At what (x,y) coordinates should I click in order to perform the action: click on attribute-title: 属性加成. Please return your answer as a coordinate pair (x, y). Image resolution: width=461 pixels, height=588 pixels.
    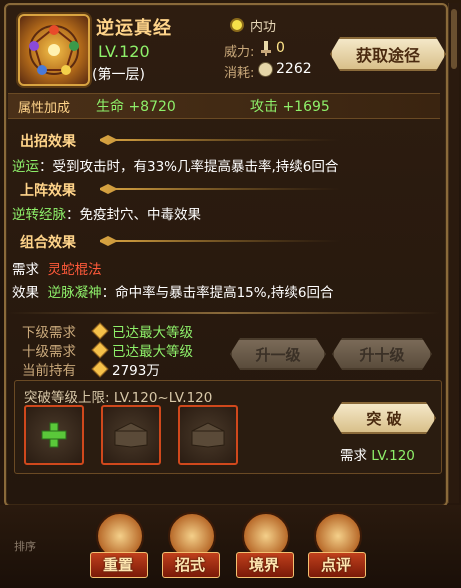
    Looking at the image, I should click on (44, 108).